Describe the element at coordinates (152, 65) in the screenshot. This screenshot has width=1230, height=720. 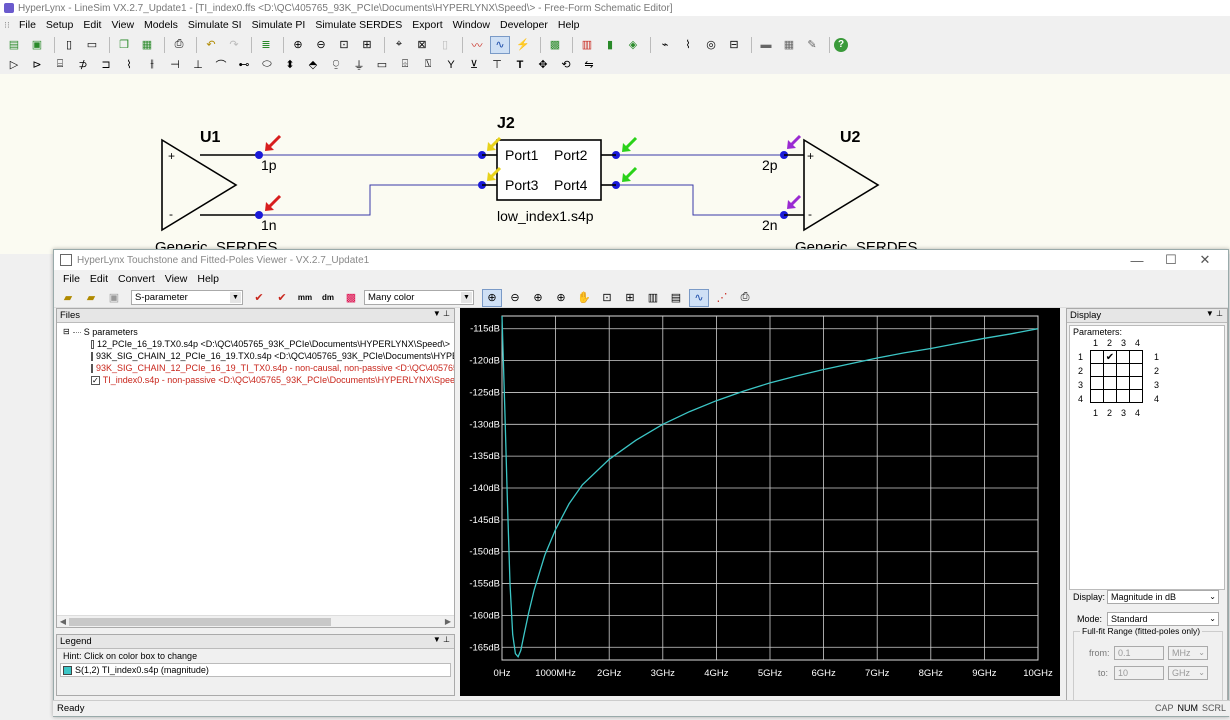
I see `resistor-pullup-icon: ⫲` at that location.